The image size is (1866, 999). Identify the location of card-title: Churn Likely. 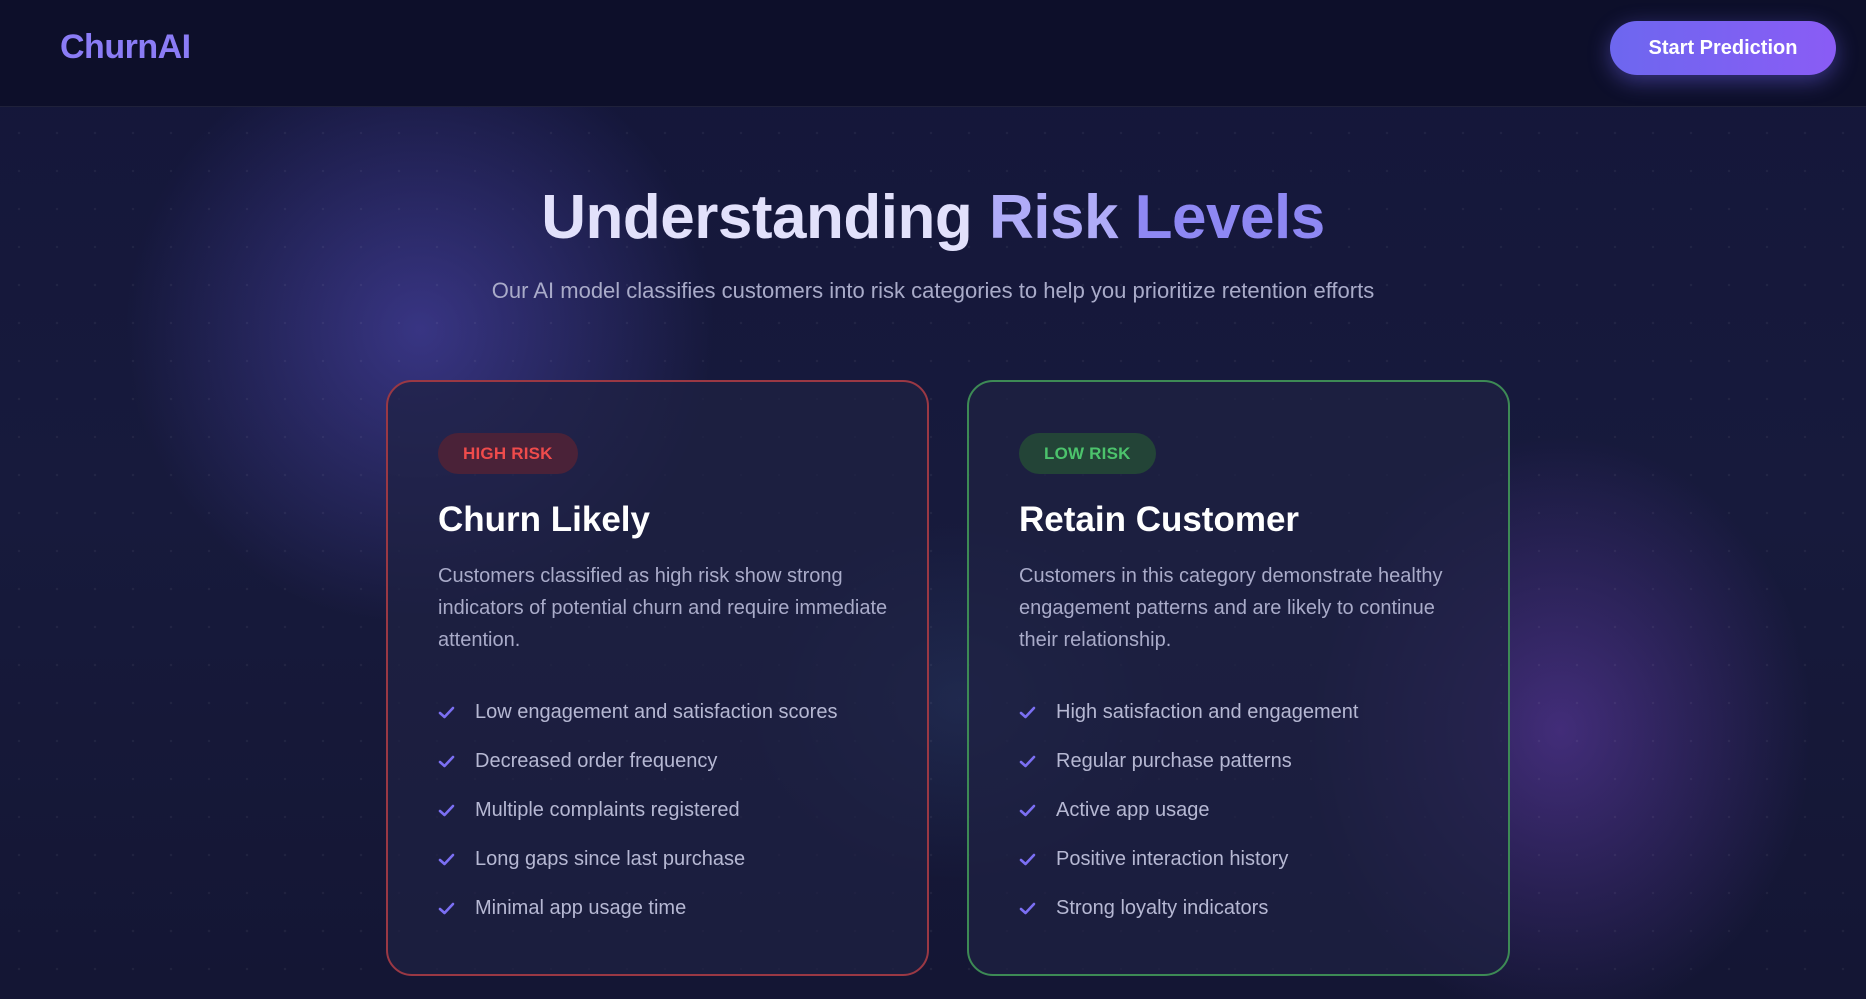
(544, 519).